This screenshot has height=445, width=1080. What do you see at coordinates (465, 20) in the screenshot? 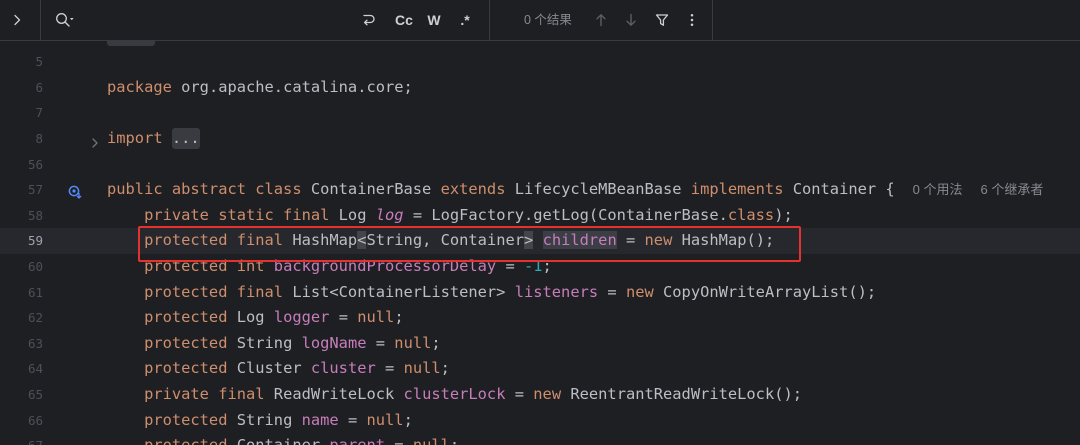
I see `regex-option: .*` at bounding box center [465, 20].